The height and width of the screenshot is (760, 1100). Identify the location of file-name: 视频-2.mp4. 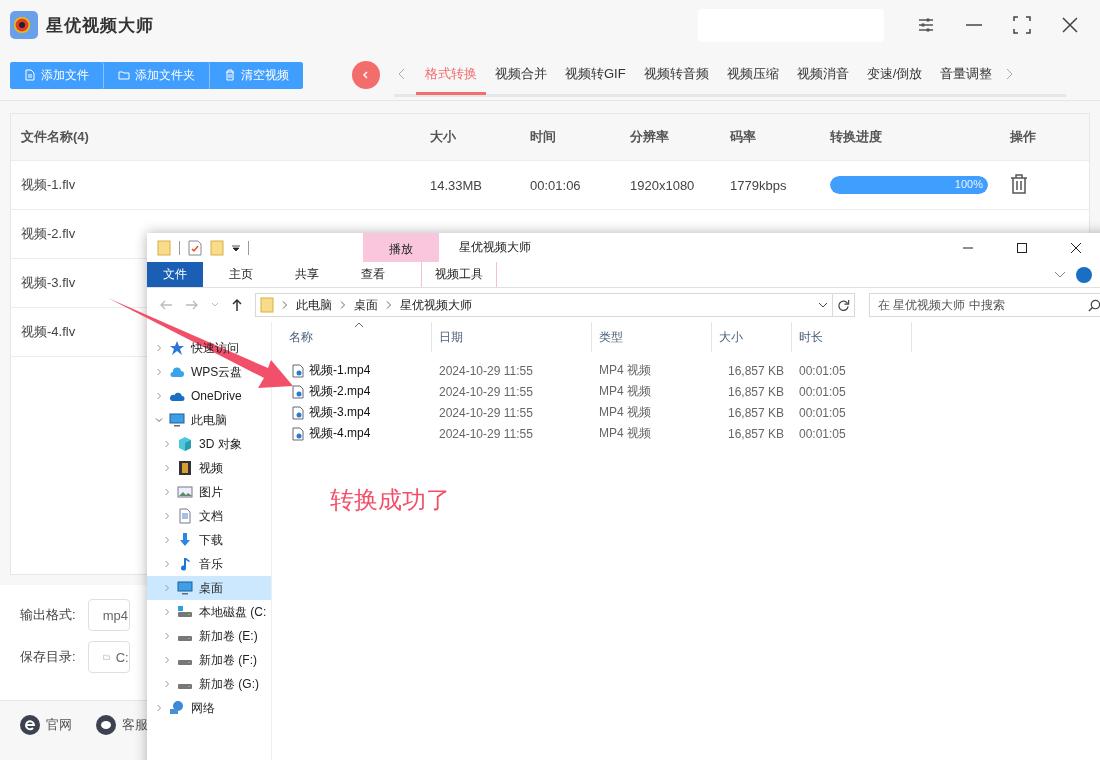
(340, 391).